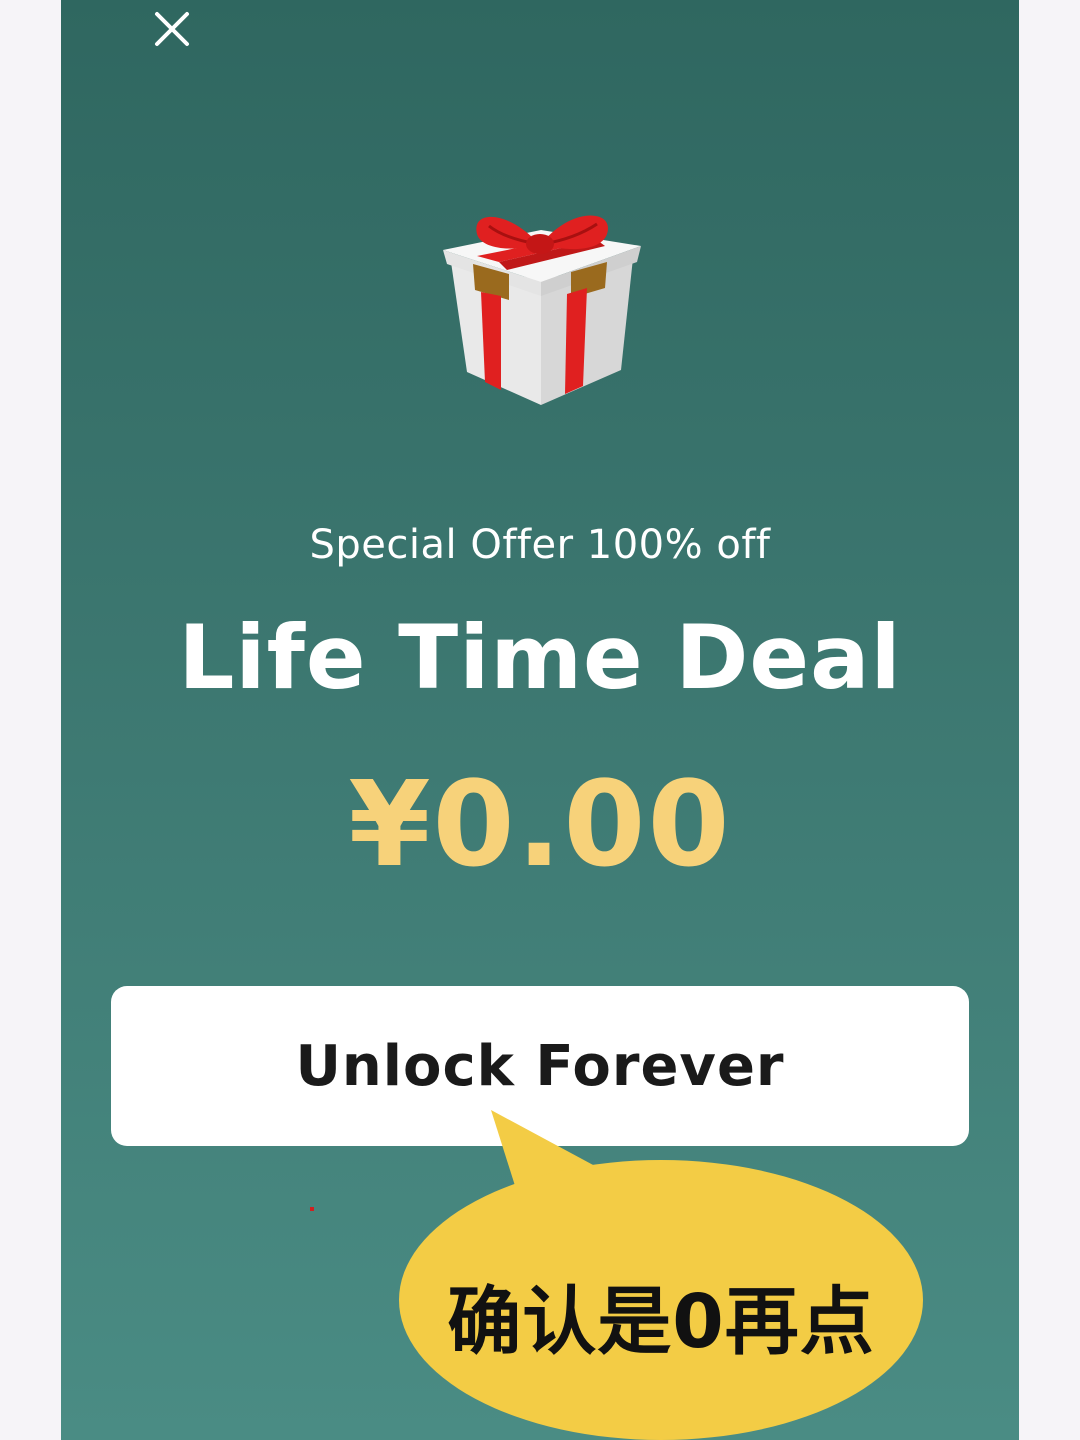 Image resolution: width=1080 pixels, height=1440 pixels. I want to click on offer-price: ¥0.00, so click(540, 824).